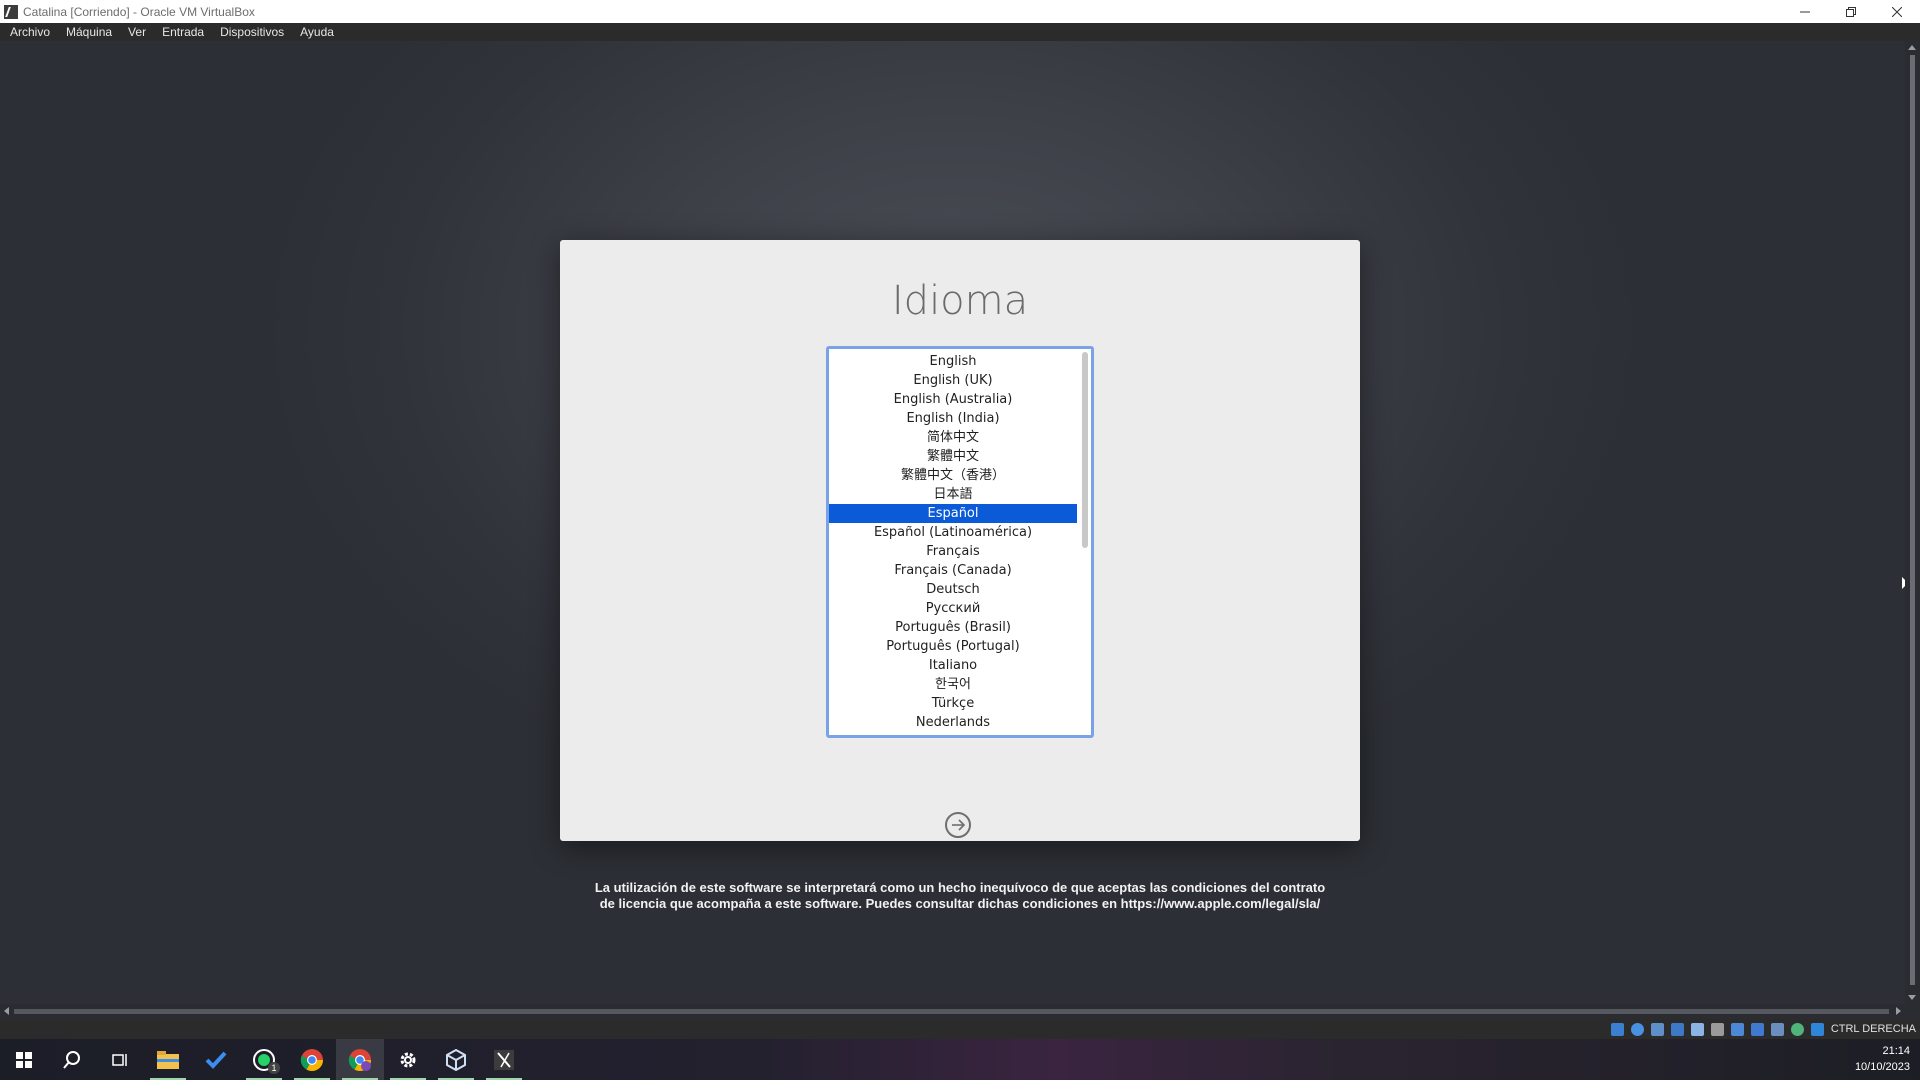 The width and height of the screenshot is (1920, 1080). Describe the element at coordinates (1912, 1011) in the screenshot. I see `scroll-corner` at that location.